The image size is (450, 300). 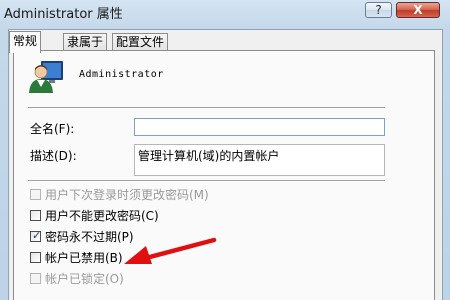 I want to click on full-name-field, so click(x=259, y=127).